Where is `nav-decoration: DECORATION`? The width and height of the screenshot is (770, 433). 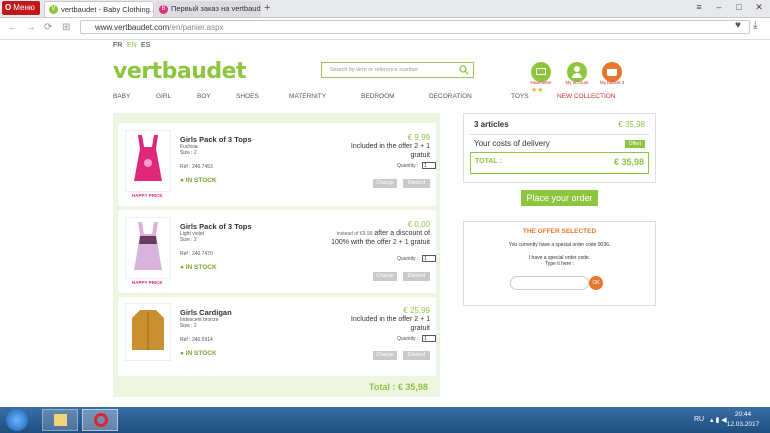
nav-decoration: DECORATION is located at coordinates (450, 96).